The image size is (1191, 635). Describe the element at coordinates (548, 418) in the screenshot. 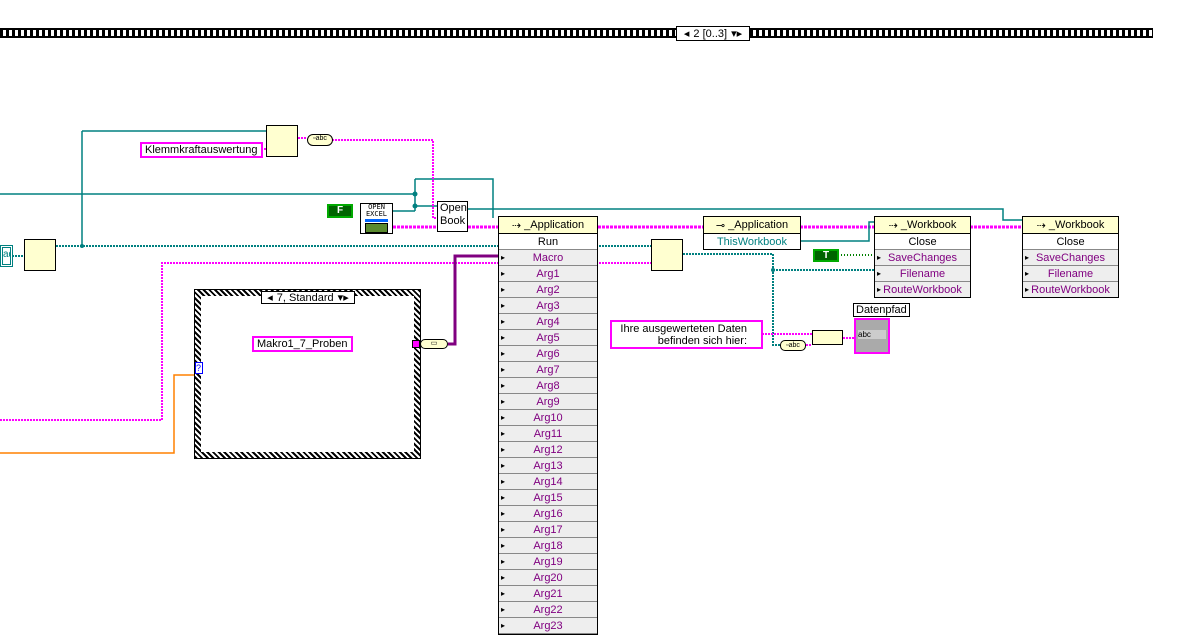

I see `param-arg10: Arg10` at that location.